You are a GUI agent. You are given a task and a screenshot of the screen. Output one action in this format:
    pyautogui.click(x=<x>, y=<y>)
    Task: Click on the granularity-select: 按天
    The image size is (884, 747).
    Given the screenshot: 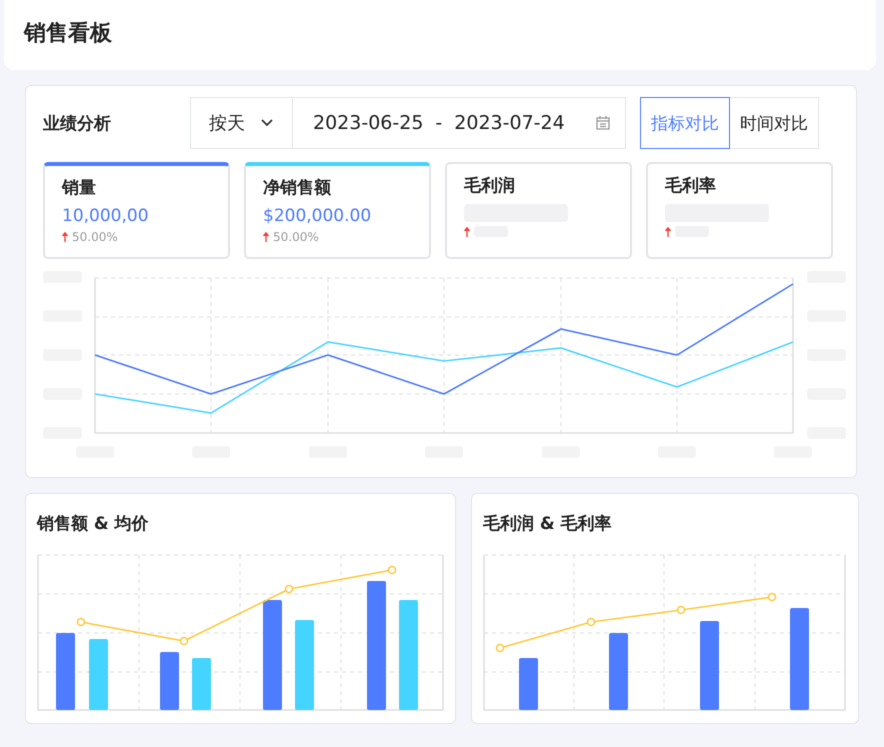 What is the action you would take?
    pyautogui.click(x=241, y=123)
    